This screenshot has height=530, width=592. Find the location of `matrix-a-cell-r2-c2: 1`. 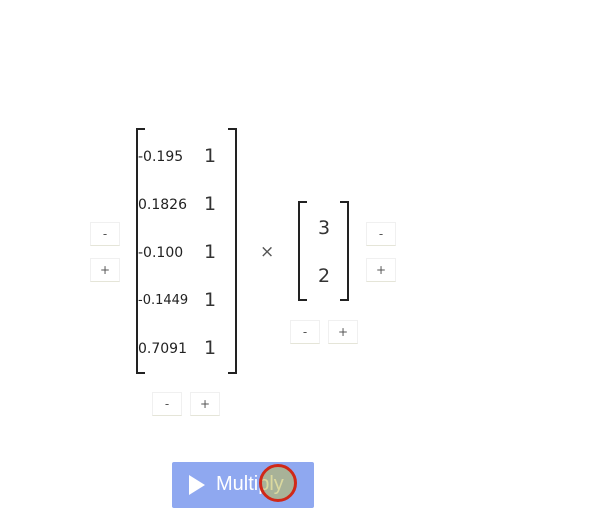

matrix-a-cell-r2-c2: 1 is located at coordinates (210, 204).